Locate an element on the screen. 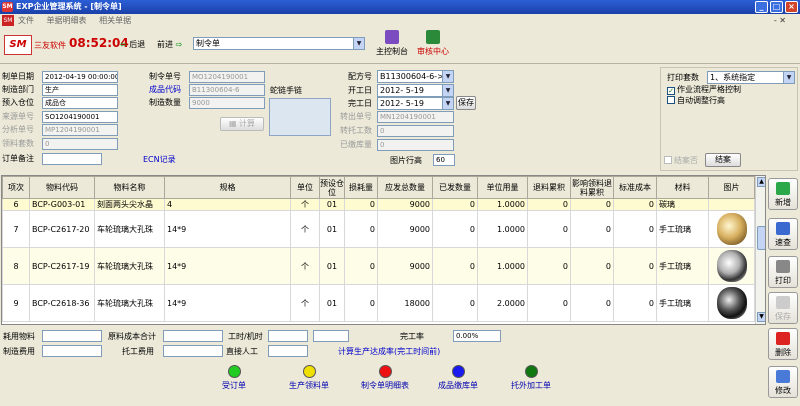  cell-usage: 2.0000 is located at coordinates (502, 303).